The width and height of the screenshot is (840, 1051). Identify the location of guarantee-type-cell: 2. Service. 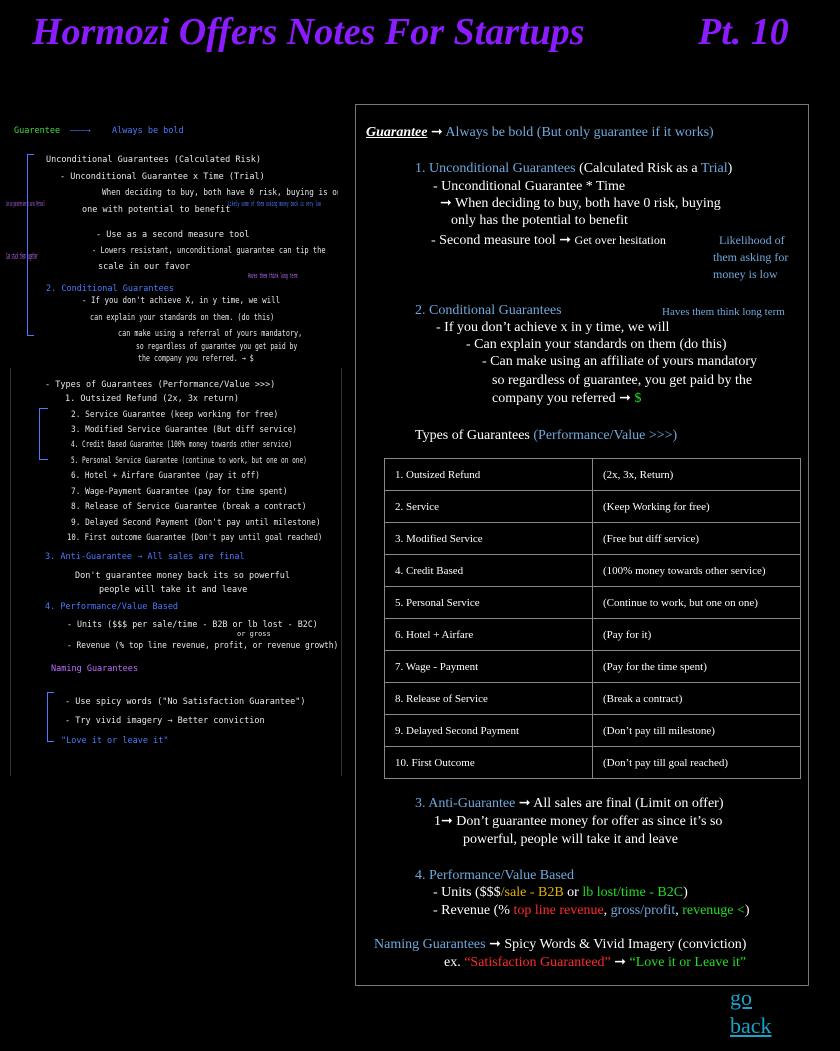
(488, 506).